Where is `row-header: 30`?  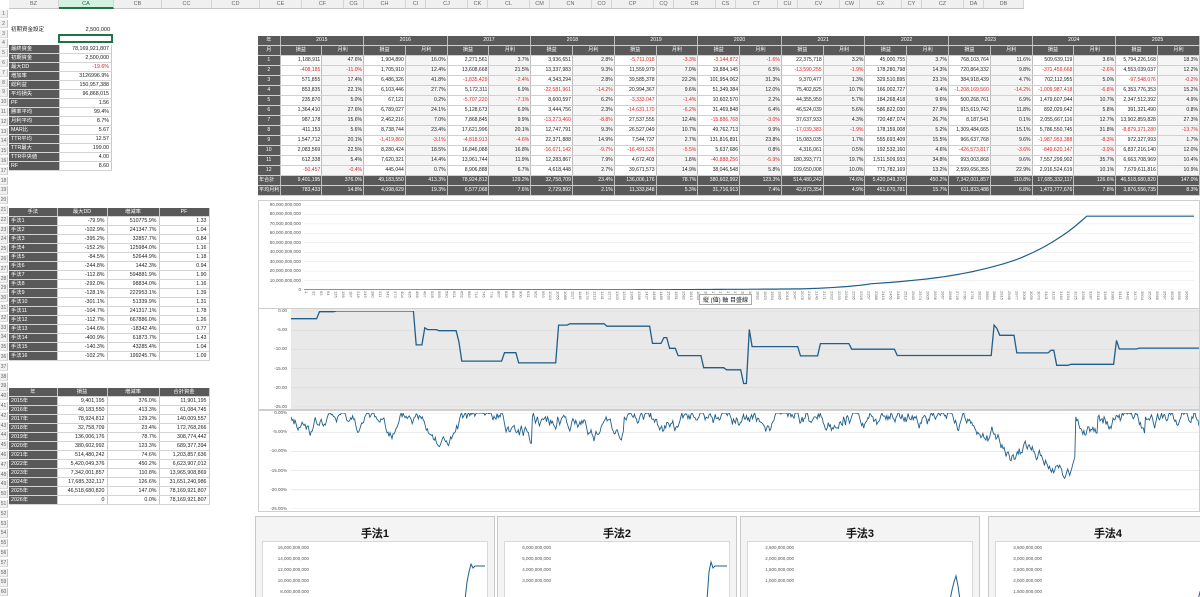 row-header: 30 is located at coordinates (4, 298).